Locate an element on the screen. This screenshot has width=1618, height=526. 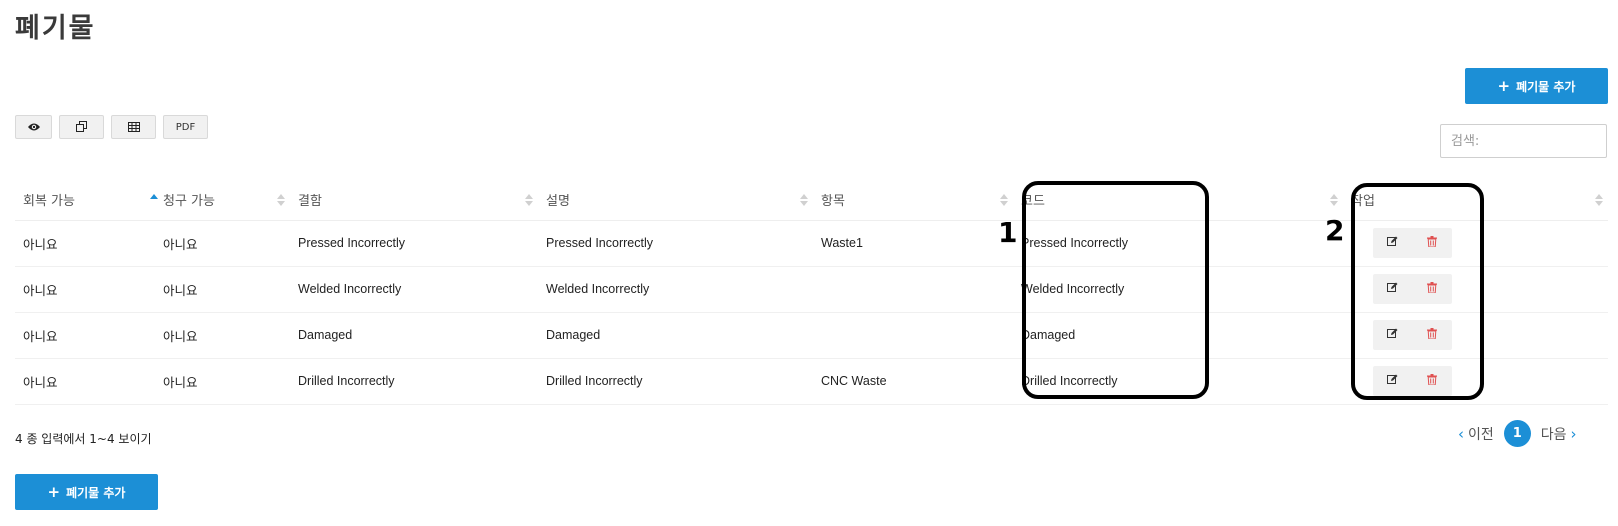
cell-description: Welded Incorrectly is located at coordinates (675, 289).